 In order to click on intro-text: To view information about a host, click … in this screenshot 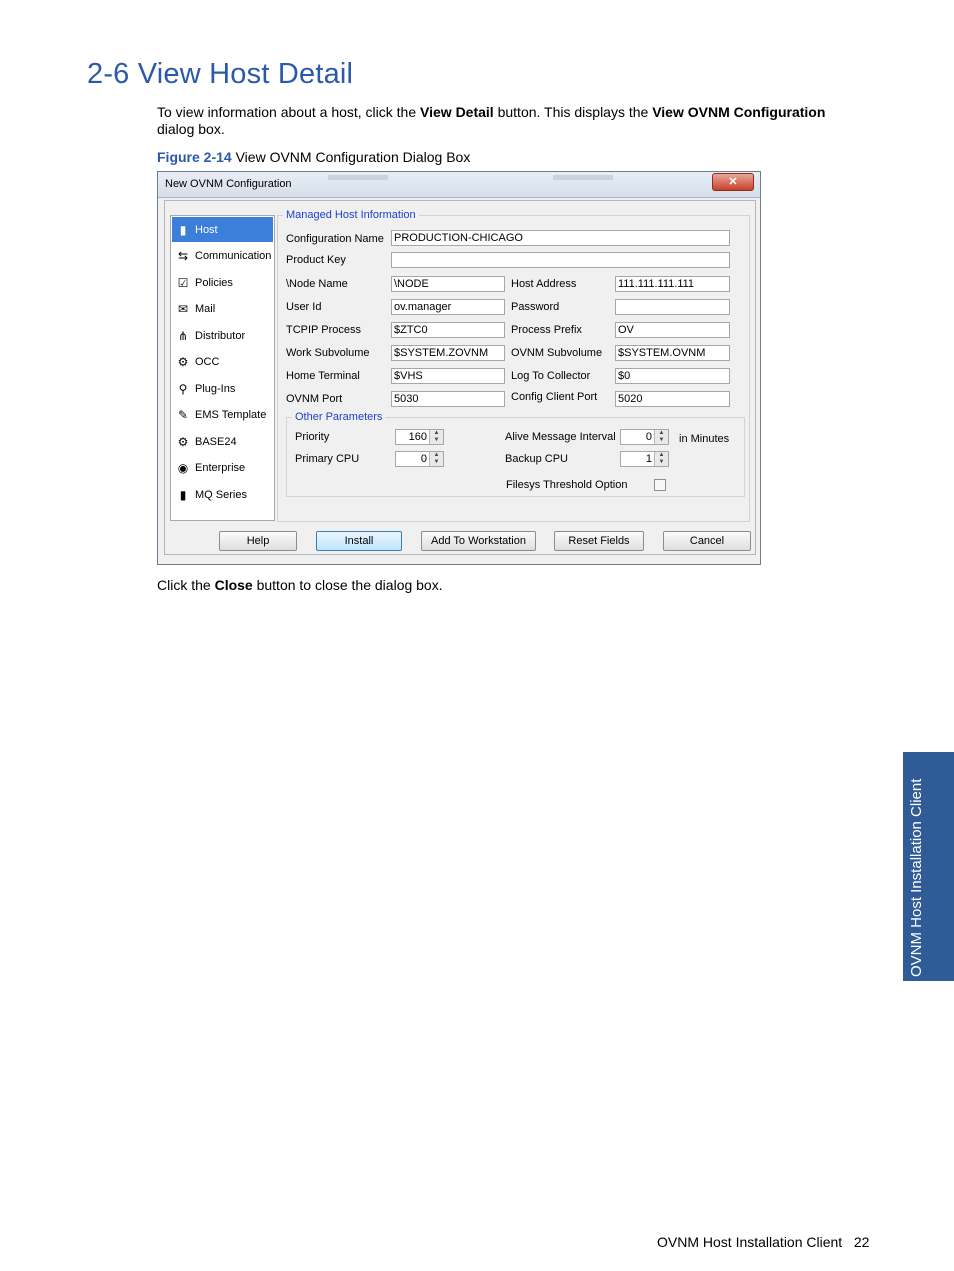, I will do `click(289, 112)`.